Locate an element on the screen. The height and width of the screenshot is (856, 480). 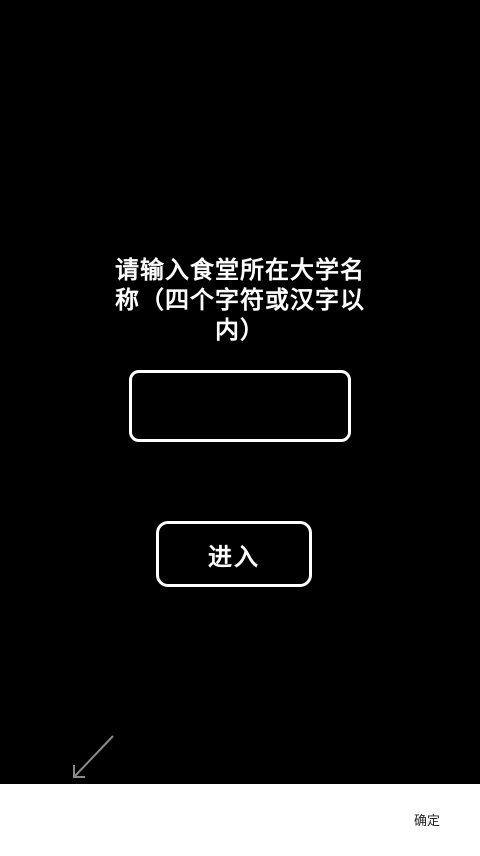
prompt-text: 请输入食堂所在大学名称（四个字符或汉字以内） is located at coordinates (240, 299).